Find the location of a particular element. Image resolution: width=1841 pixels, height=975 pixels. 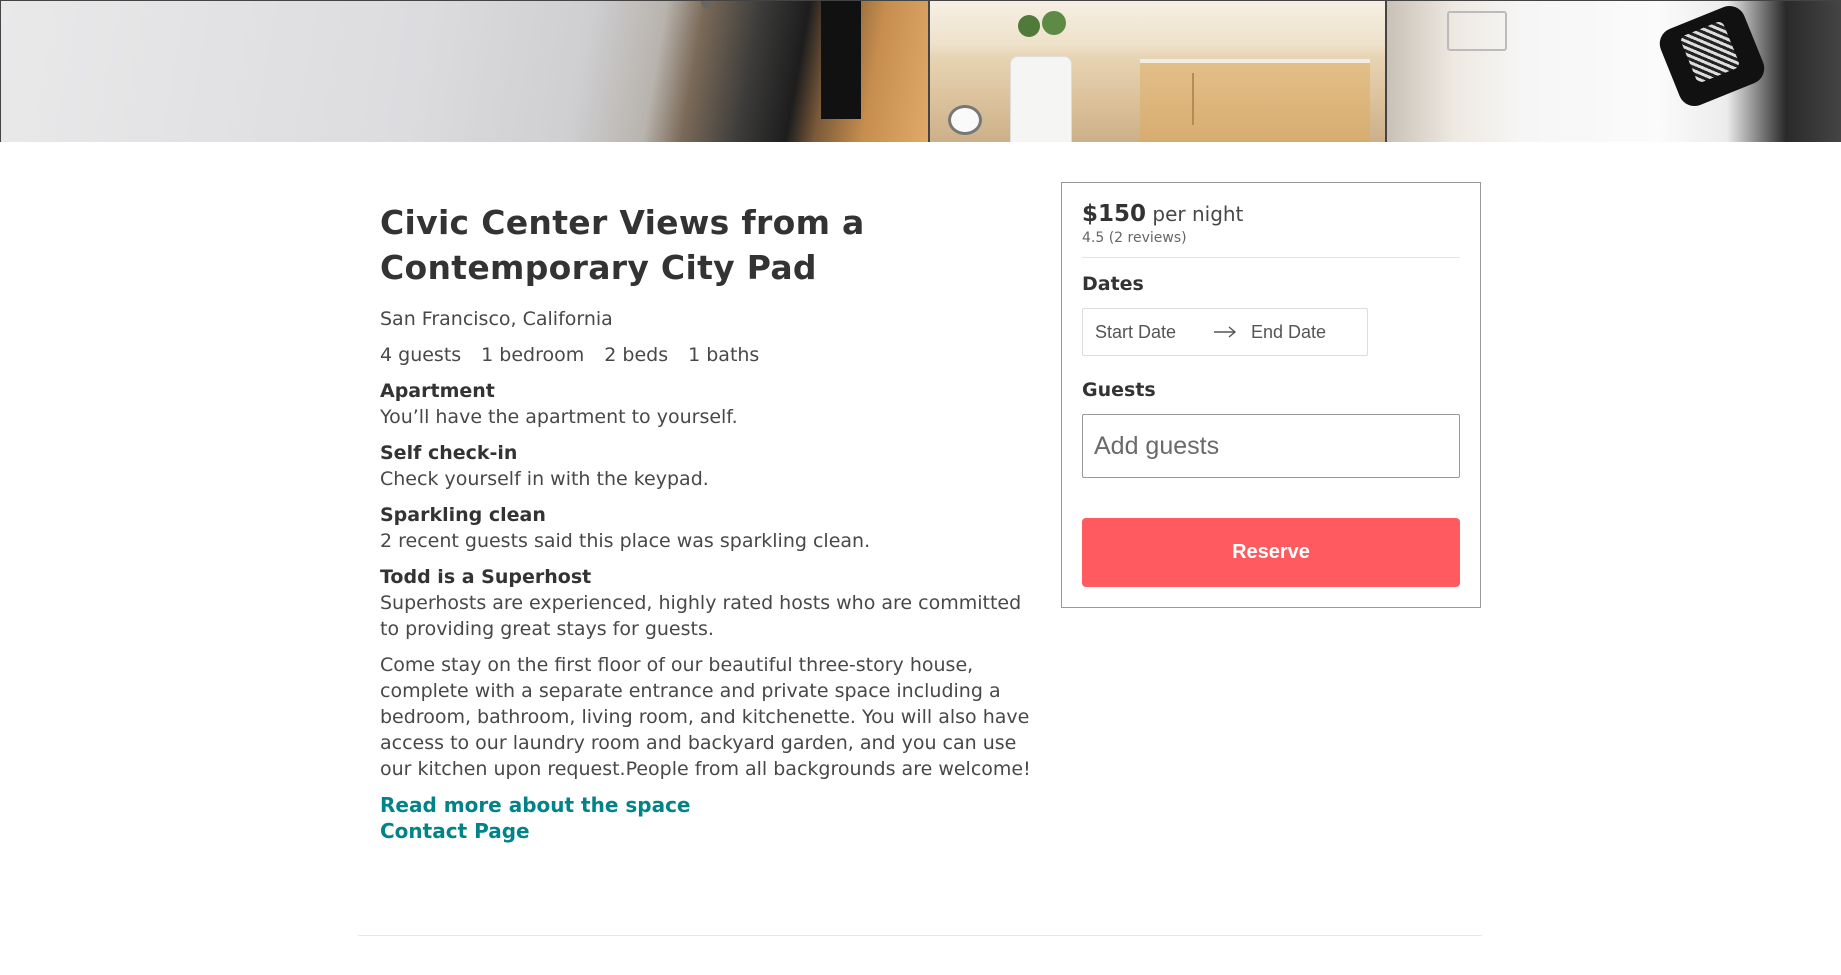

spec-baths: 1 baths is located at coordinates (724, 355).